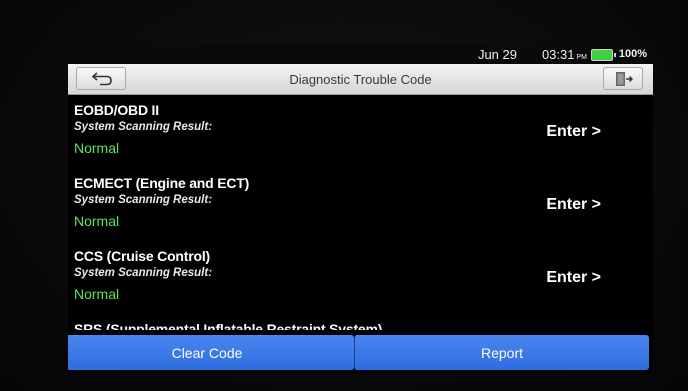 This screenshot has width=688, height=391. I want to click on clear-code-button: Clear Code, so click(211, 352).